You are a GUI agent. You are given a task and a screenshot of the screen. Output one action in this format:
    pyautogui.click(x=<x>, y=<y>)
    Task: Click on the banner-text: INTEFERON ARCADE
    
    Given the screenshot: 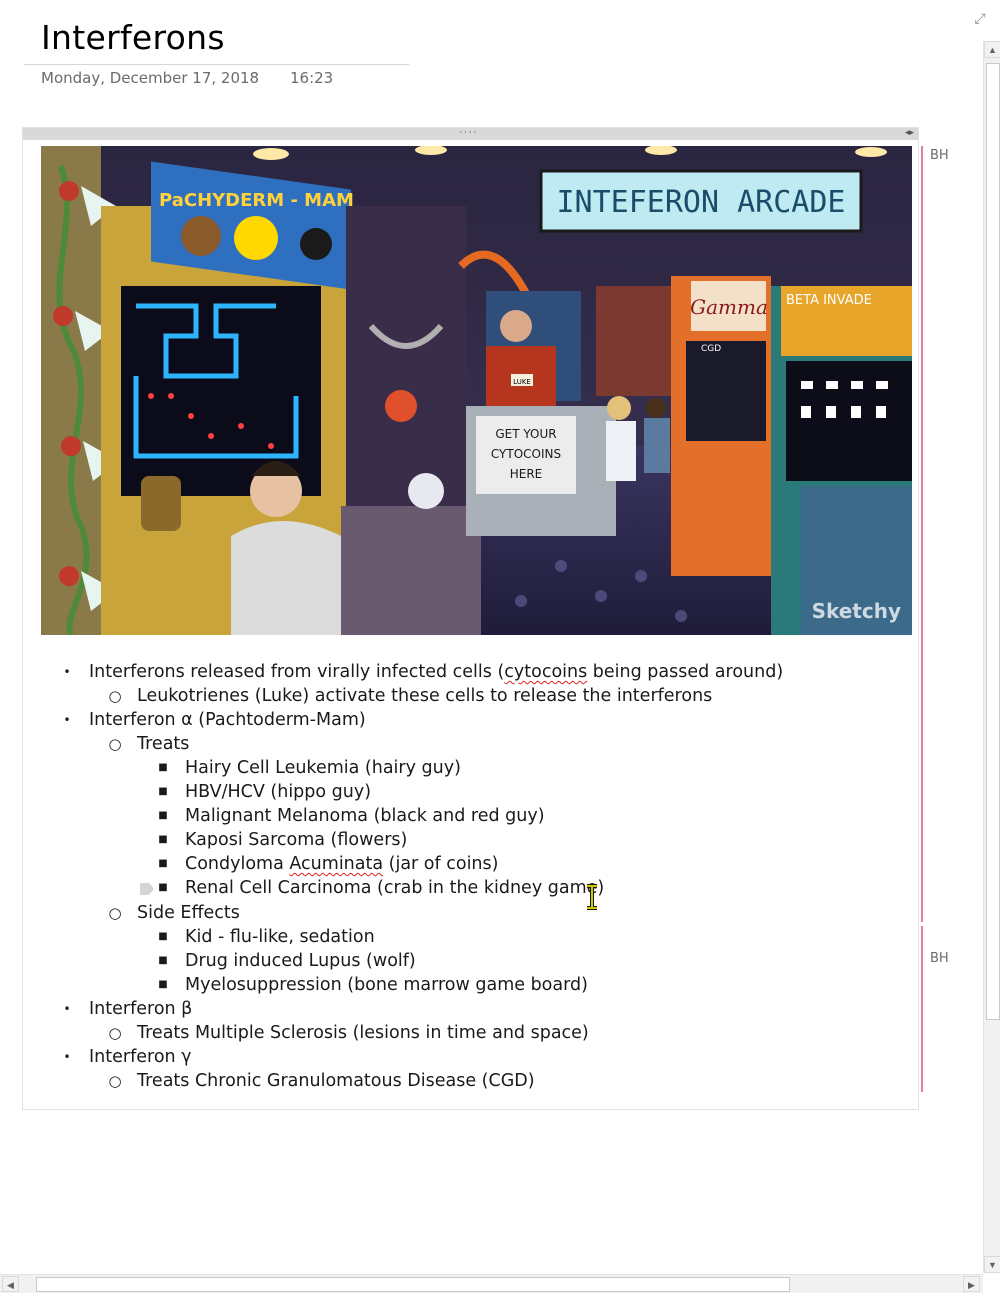 What is the action you would take?
    pyautogui.click(x=701, y=202)
    